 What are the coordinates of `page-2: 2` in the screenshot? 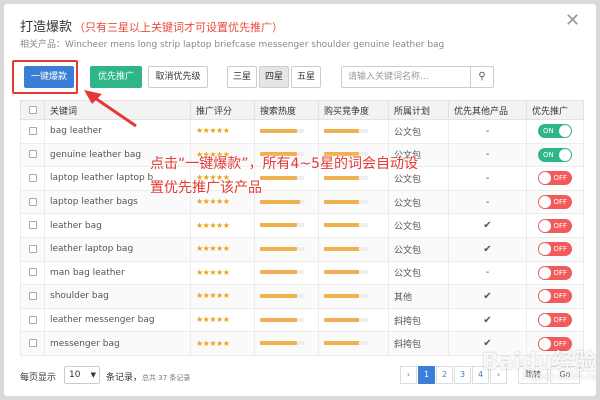 It's located at (444, 375).